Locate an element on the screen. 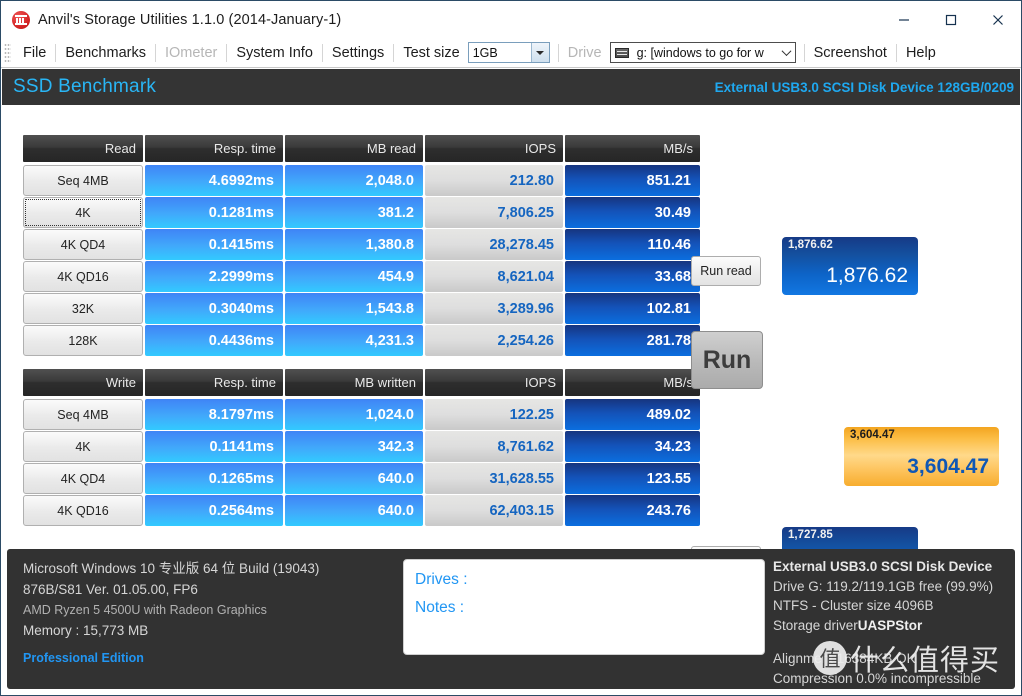 The image size is (1022, 696). total-score-small: 3,604.47 is located at coordinates (872, 435).